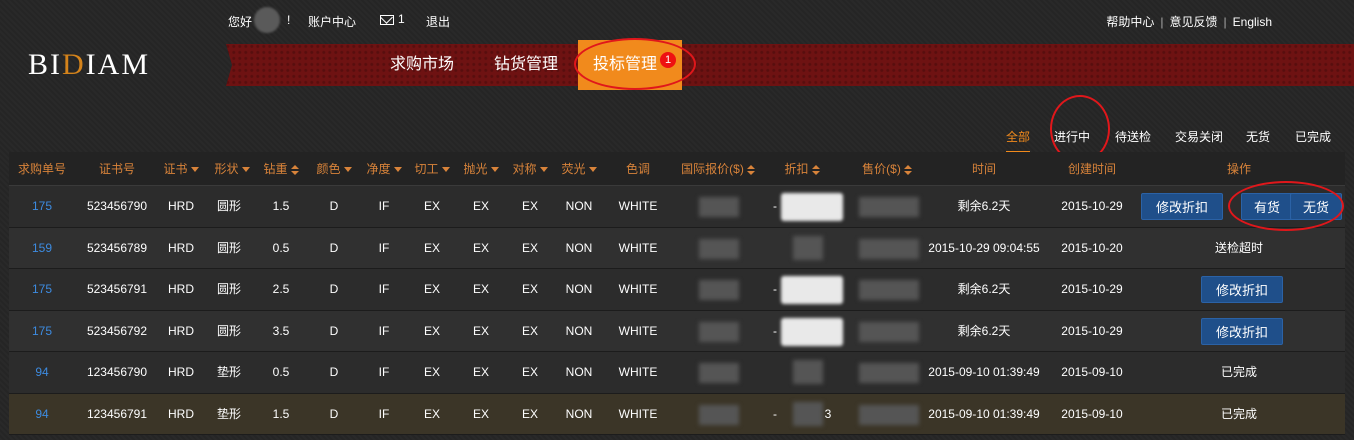 This screenshot has width=1354, height=440. What do you see at coordinates (637, 169) in the screenshot?
I see `header-label: 色调` at bounding box center [637, 169].